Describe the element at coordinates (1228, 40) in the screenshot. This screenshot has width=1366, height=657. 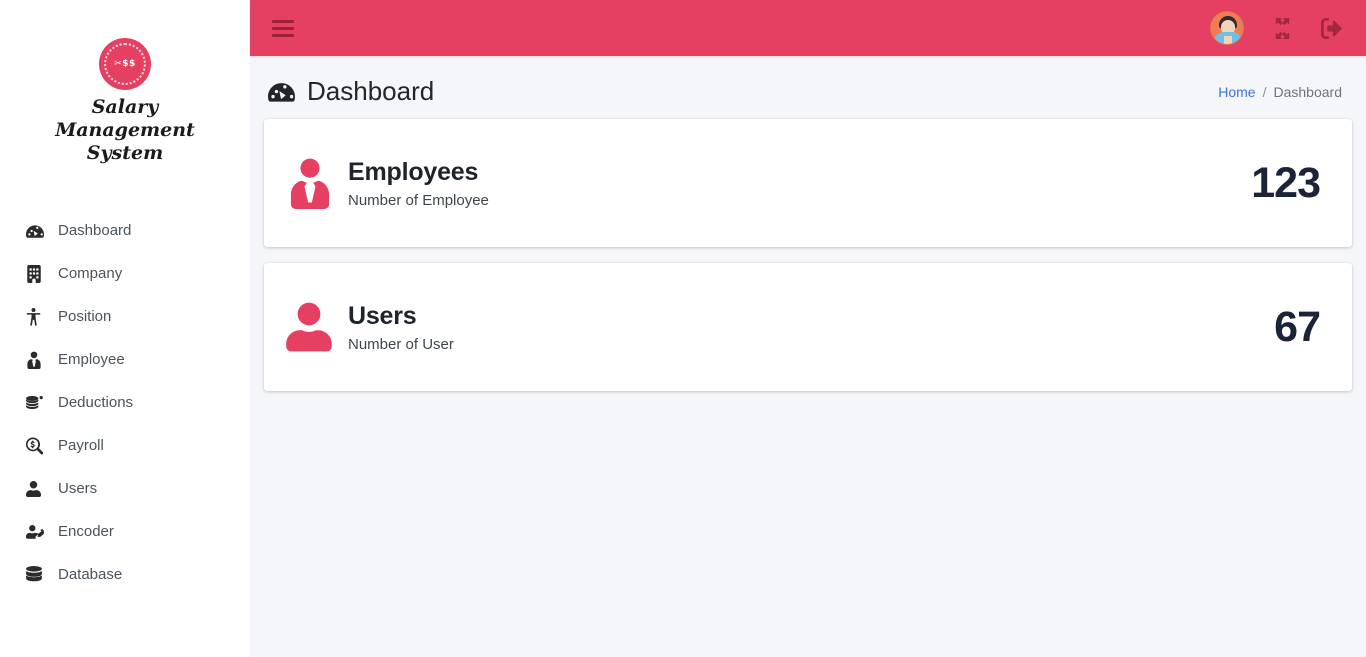
I see `avatar-collar` at that location.